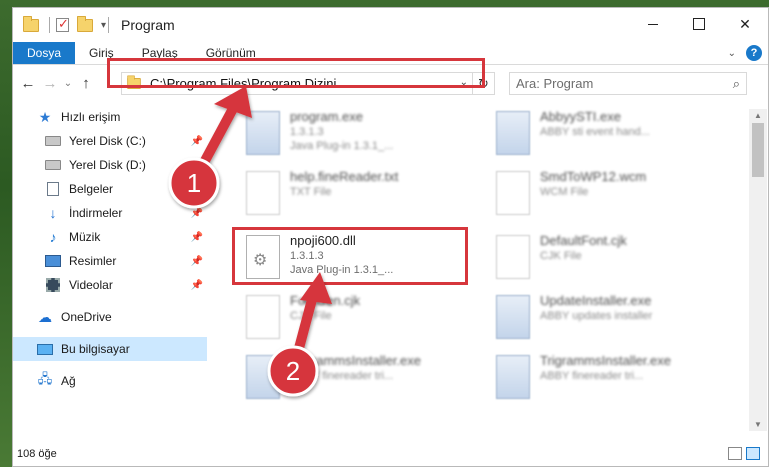 The width and height of the screenshot is (769, 467). Describe the element at coordinates (31, 23) in the screenshot. I see `folder-icon` at that location.